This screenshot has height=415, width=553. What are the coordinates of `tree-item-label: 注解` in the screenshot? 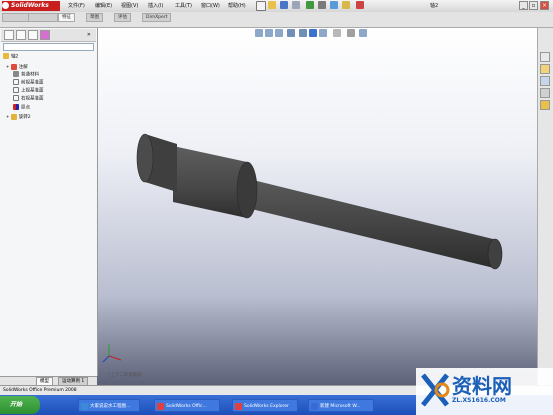 It's located at (23, 67).